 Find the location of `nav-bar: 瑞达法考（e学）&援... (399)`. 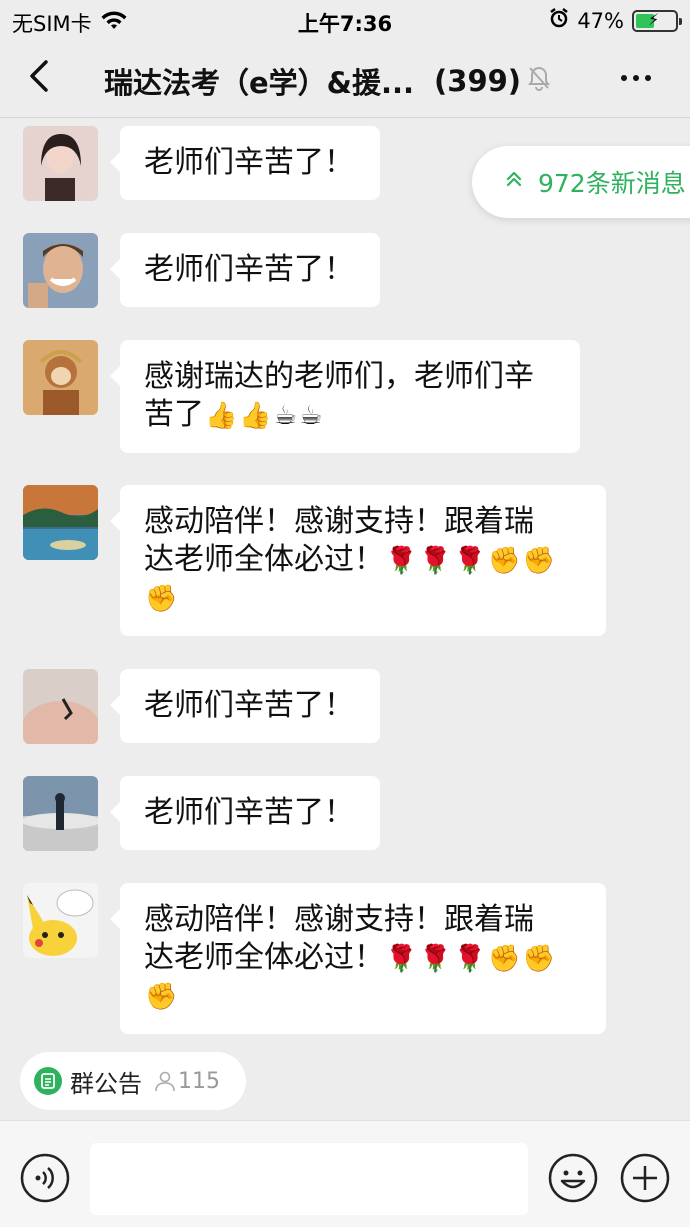

nav-bar: 瑞达法考（e学）&援... (399) is located at coordinates (345, 79).